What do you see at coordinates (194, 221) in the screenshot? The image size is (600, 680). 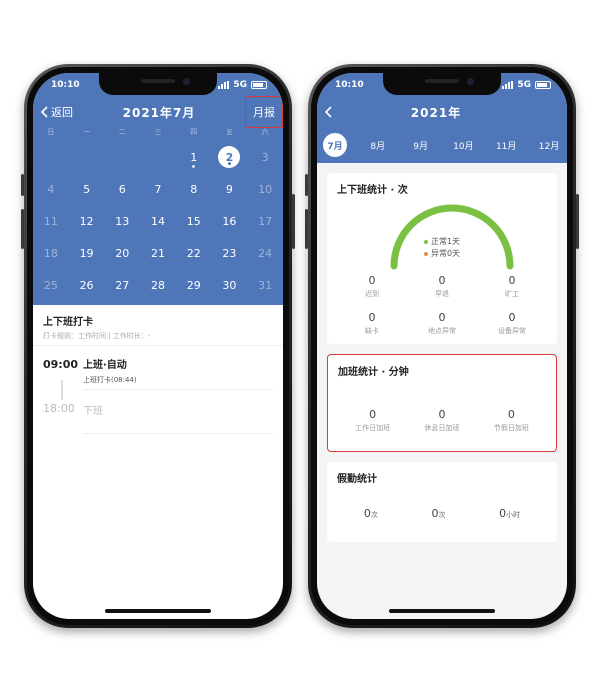 I see `calendar-day: 15` at bounding box center [194, 221].